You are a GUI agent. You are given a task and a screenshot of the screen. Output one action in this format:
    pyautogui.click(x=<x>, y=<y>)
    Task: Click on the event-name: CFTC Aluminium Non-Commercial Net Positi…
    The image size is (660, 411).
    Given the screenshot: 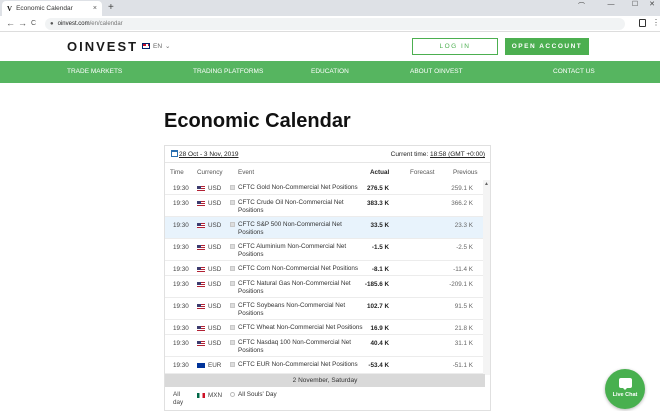 What is the action you would take?
    pyautogui.click(x=292, y=250)
    